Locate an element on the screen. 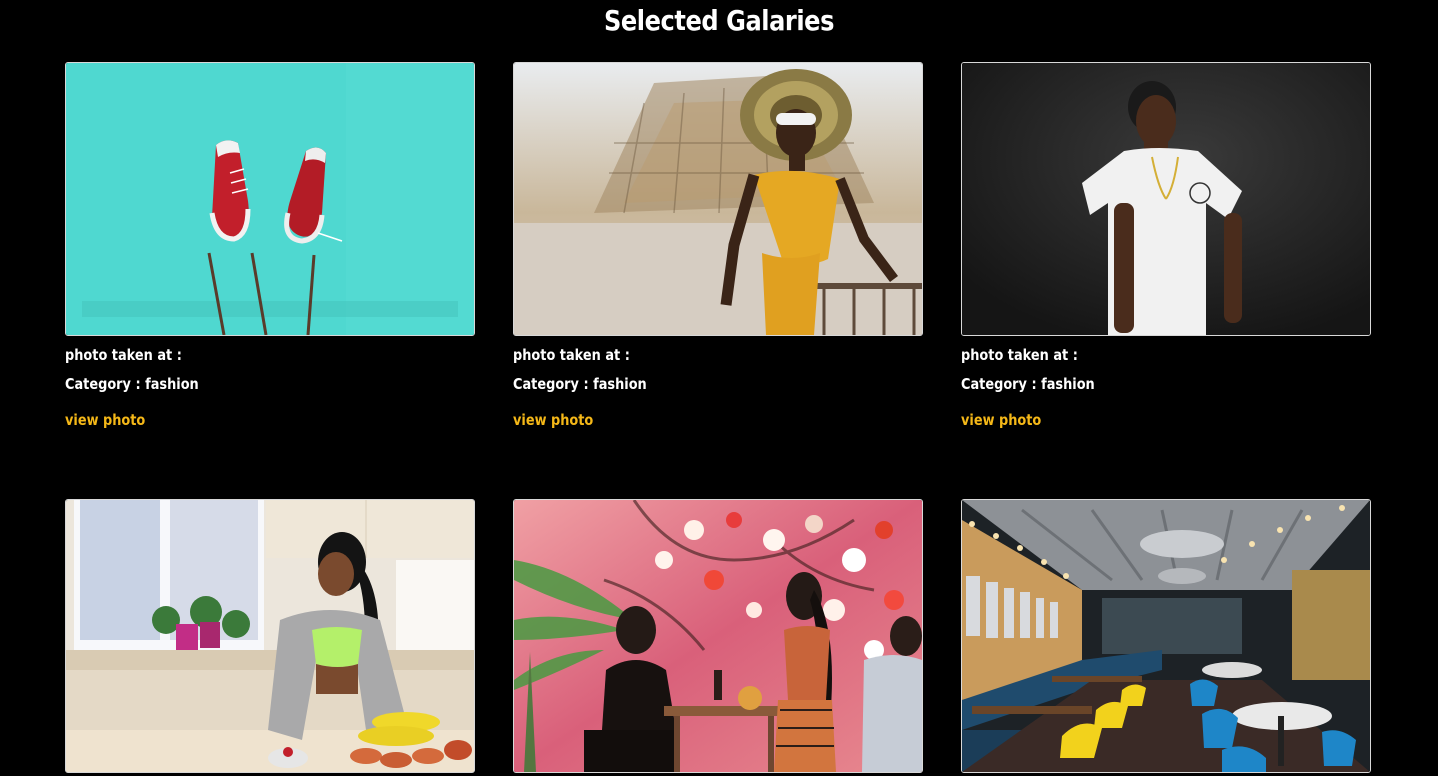 This screenshot has width=1438, height=776. gallery-photo-kitchen is located at coordinates (270, 636).